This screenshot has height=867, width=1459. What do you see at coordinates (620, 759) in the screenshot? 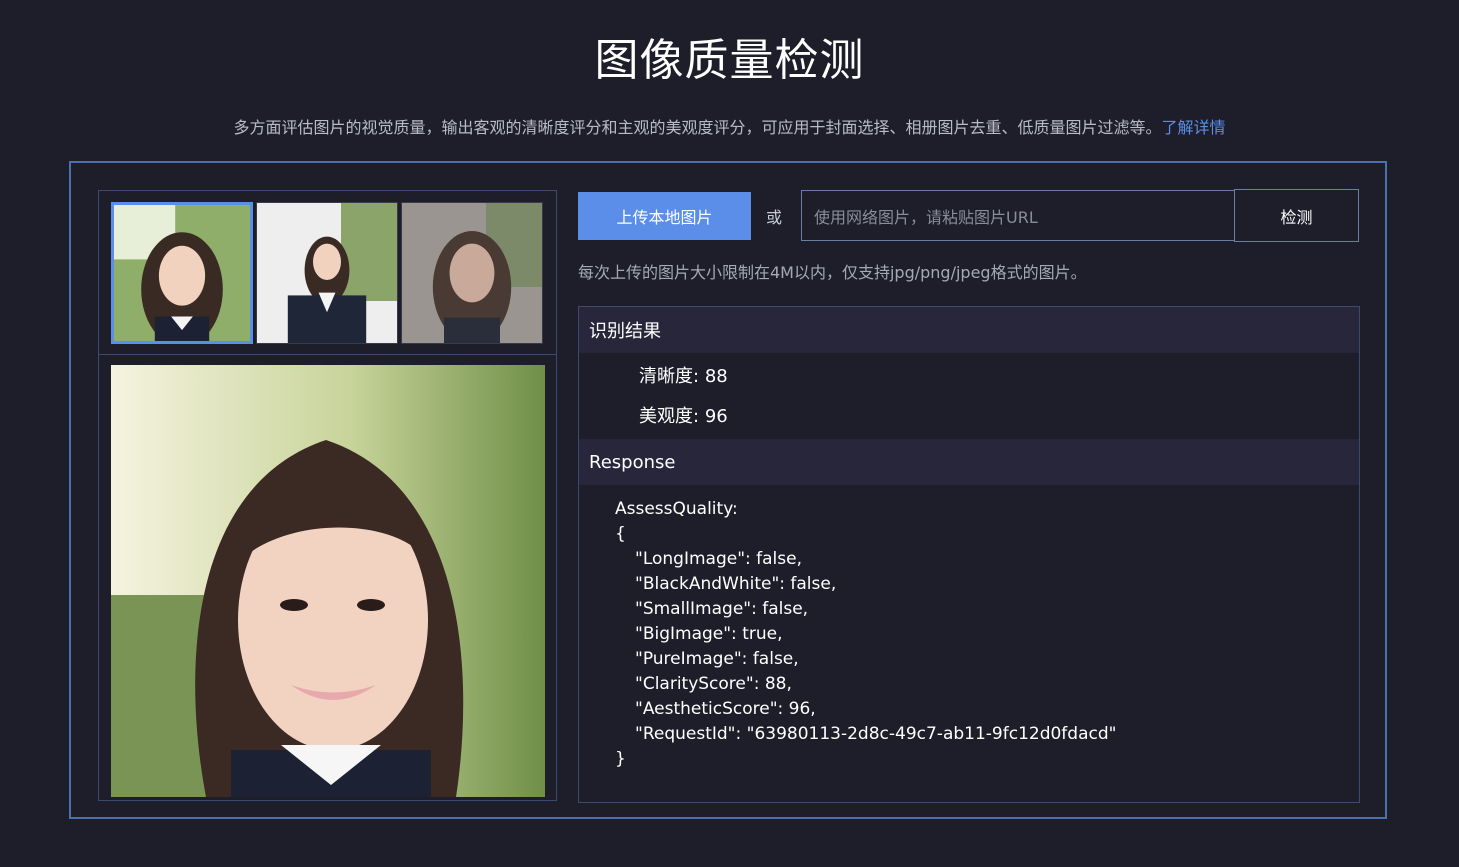
I see `json-line: }` at bounding box center [620, 759].